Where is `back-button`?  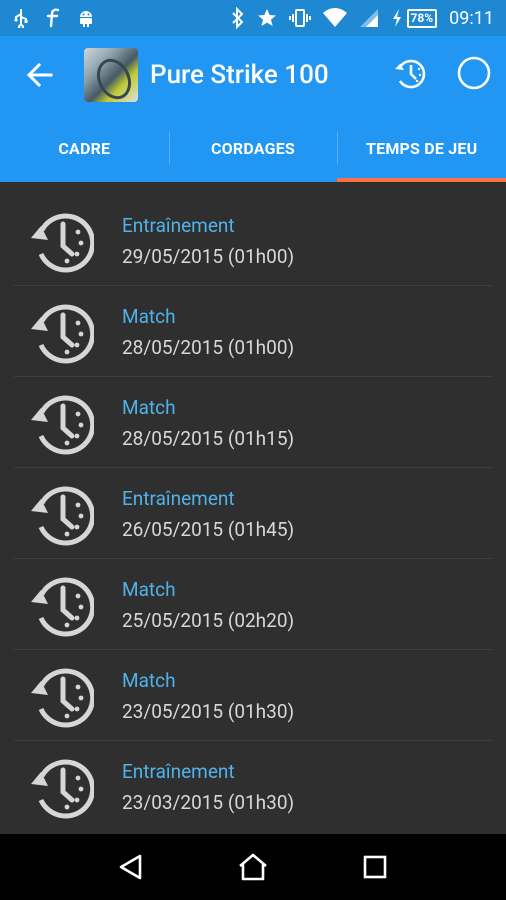 back-button is located at coordinates (40, 75).